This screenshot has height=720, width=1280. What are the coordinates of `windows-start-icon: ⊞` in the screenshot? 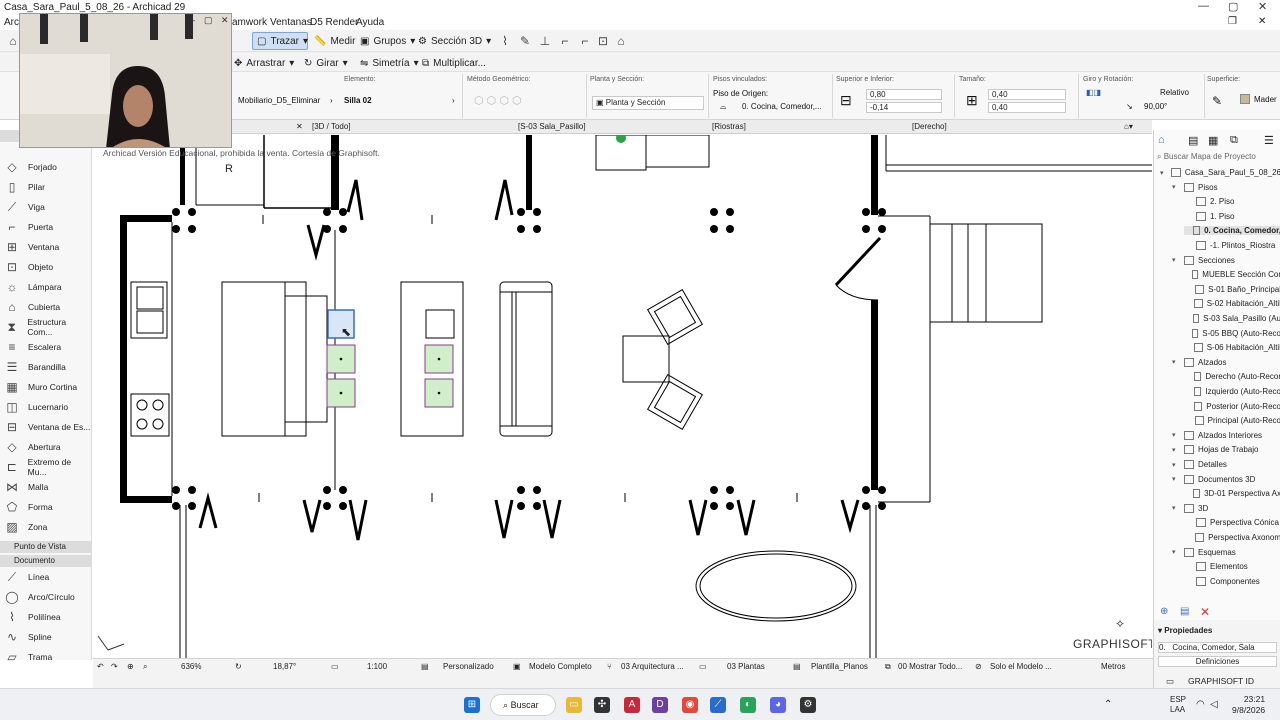 It's located at (472, 705).